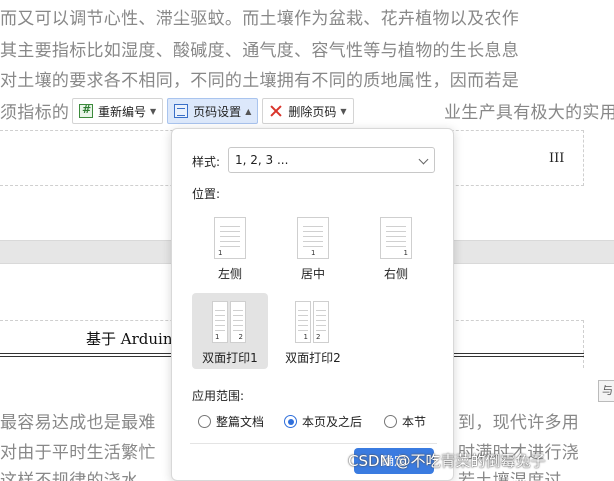 The width and height of the screenshot is (614, 481). What do you see at coordinates (69, 476) in the screenshot?
I see `doc-text-line: 这样不规律的浇水` at bounding box center [69, 476].